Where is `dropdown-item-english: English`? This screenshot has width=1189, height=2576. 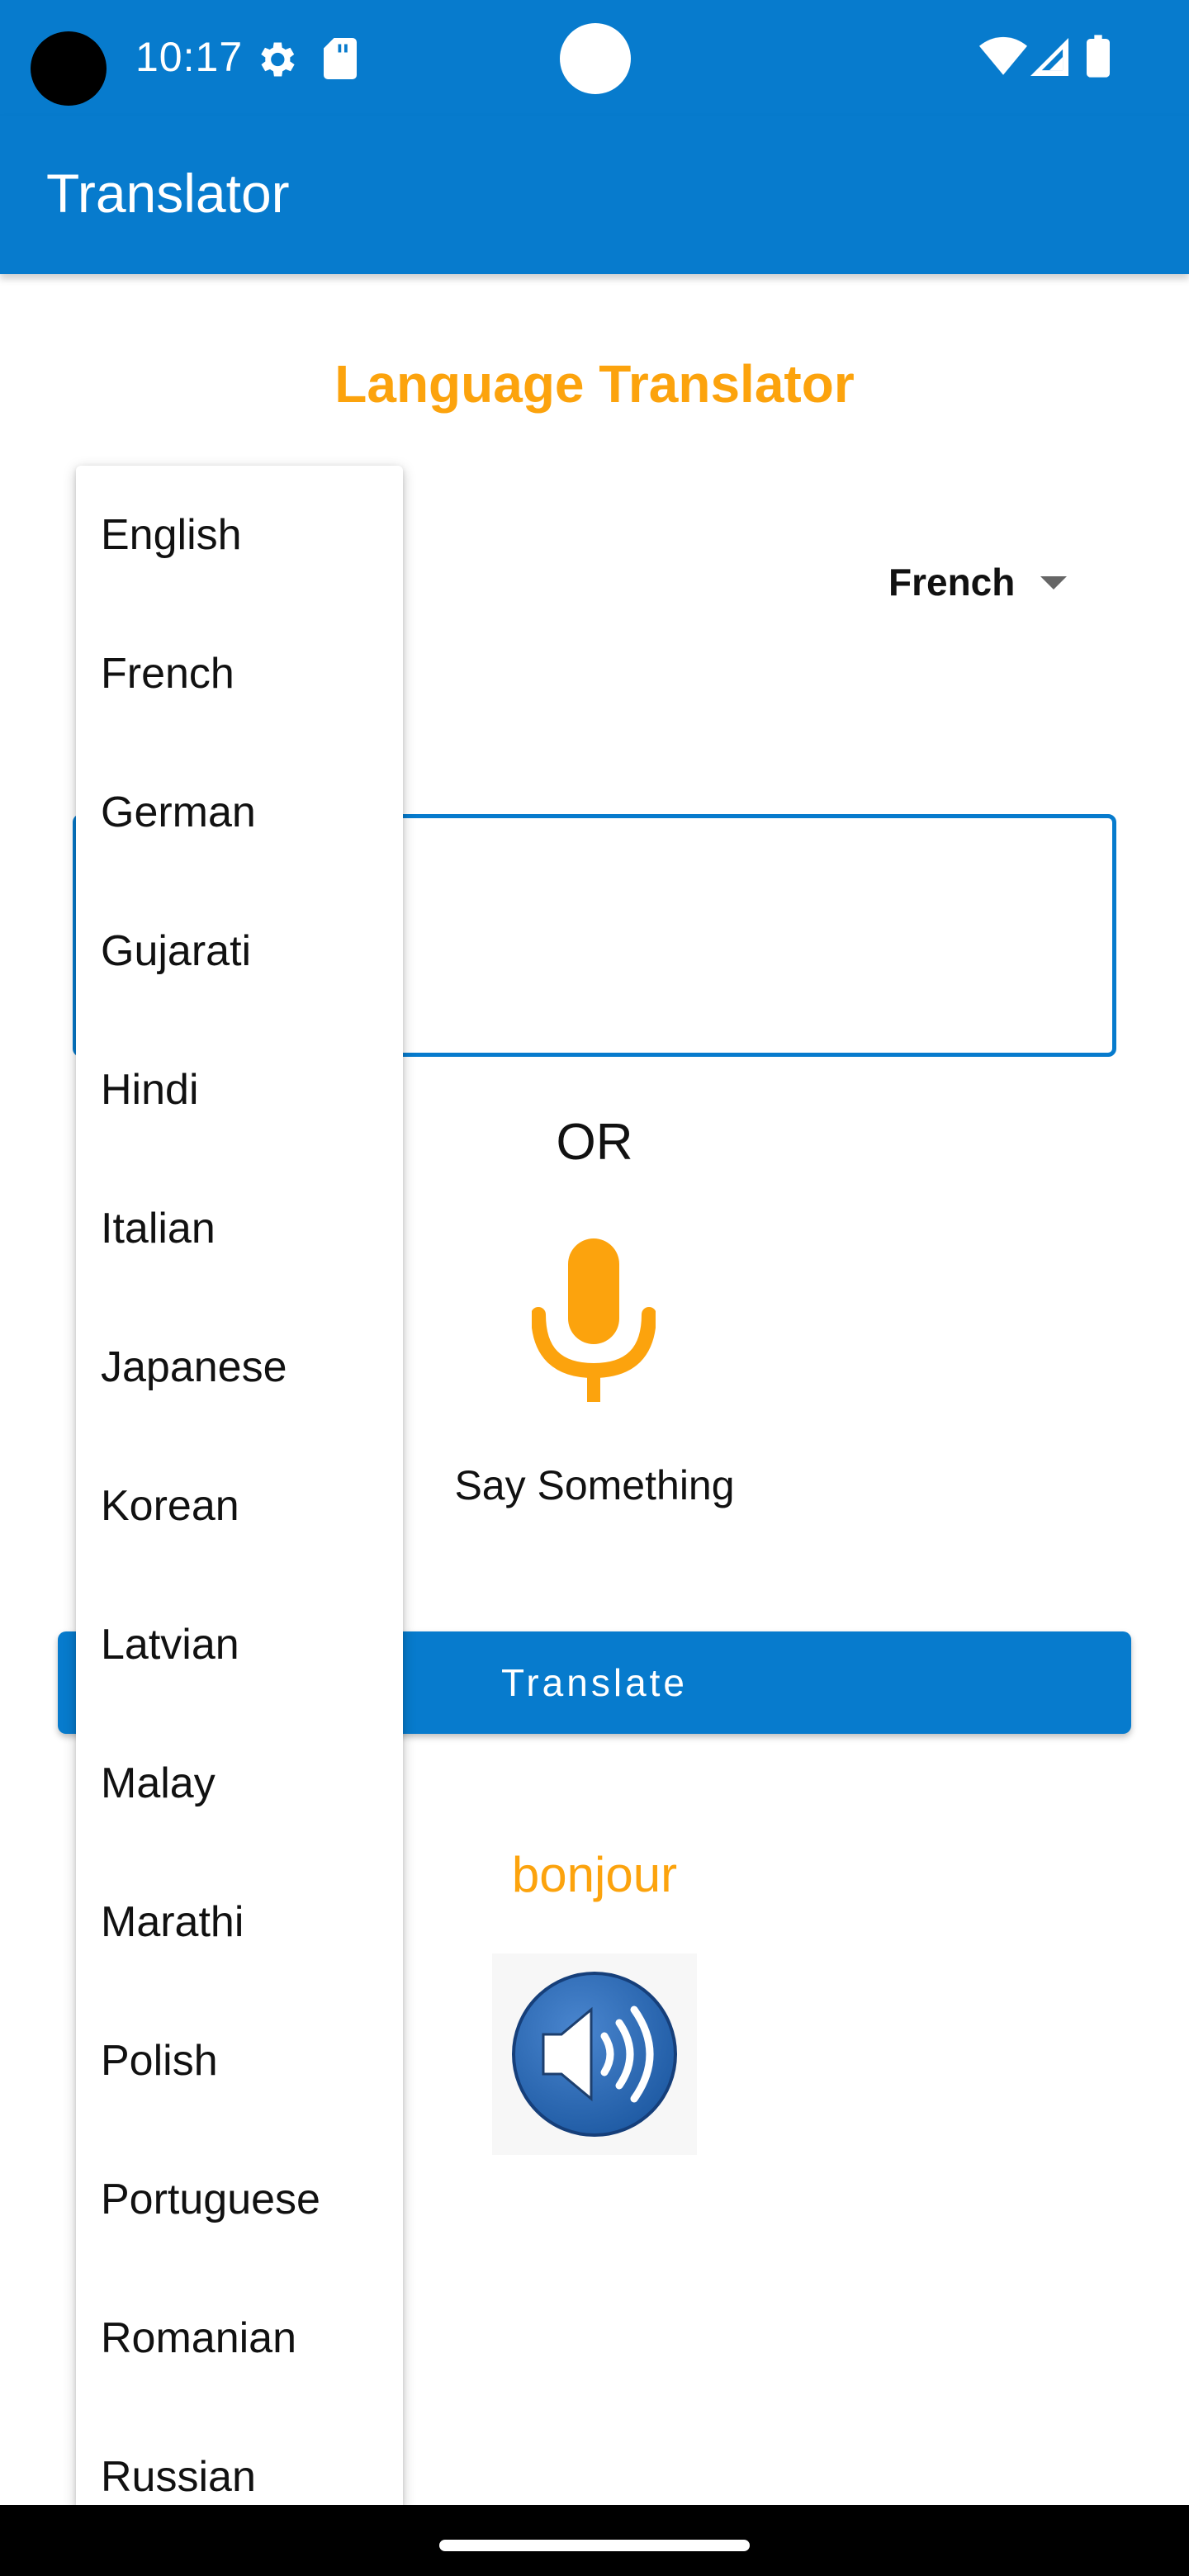 dropdown-item-english: English is located at coordinates (239, 535).